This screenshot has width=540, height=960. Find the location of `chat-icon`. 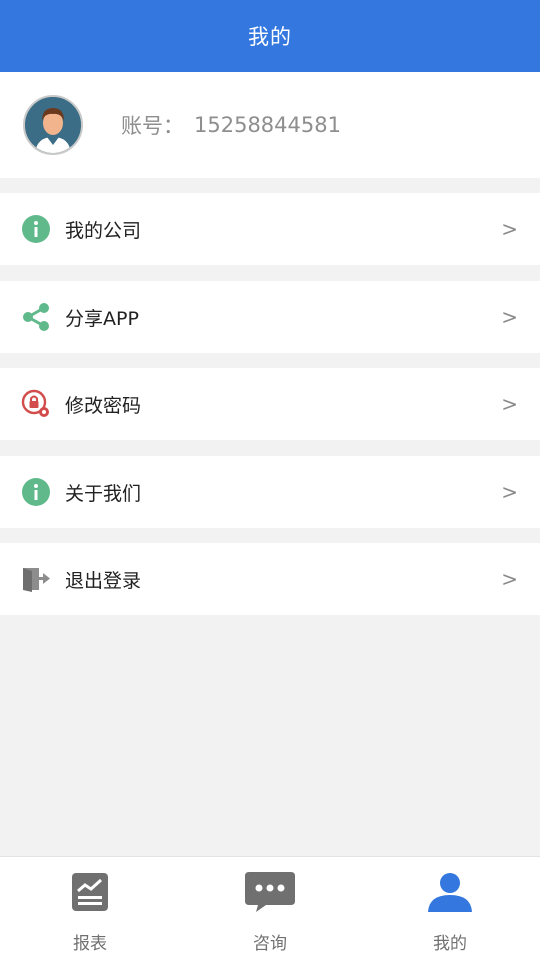

chat-icon is located at coordinates (270, 892).